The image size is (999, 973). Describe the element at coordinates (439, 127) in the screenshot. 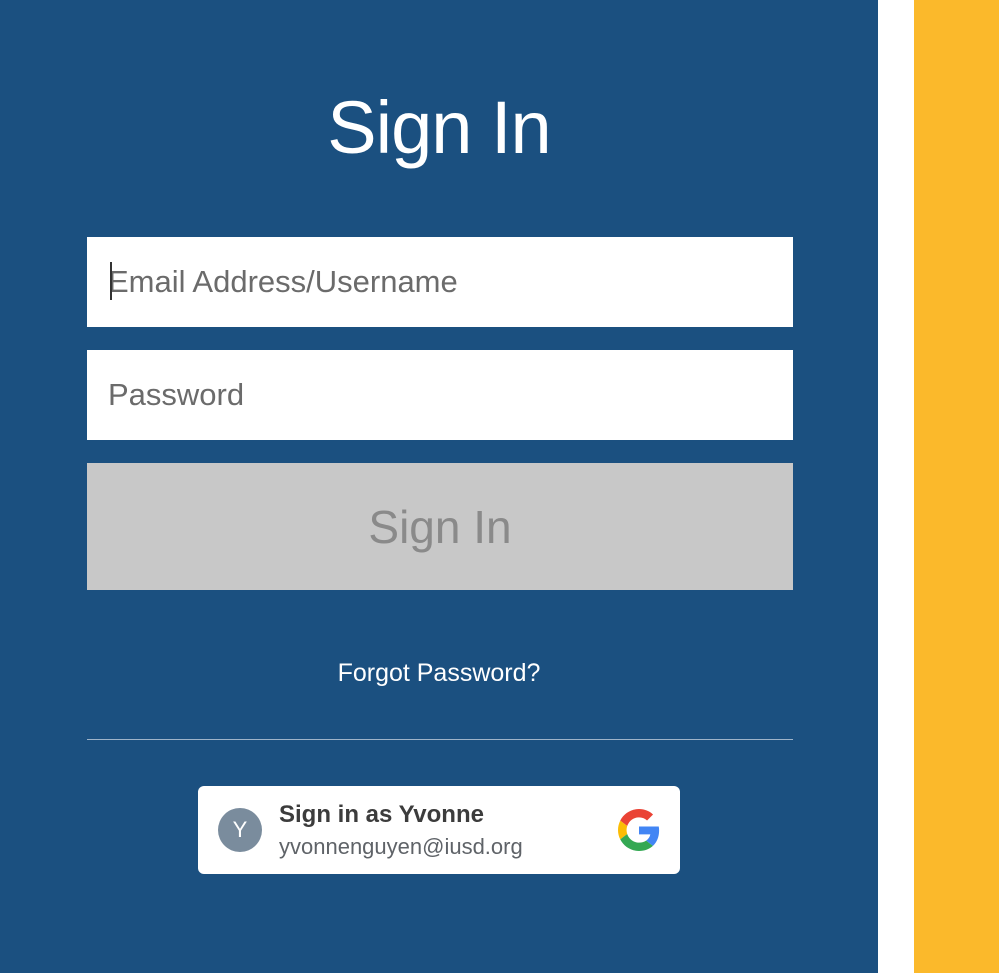

I see `page-title: Sign In` at that location.